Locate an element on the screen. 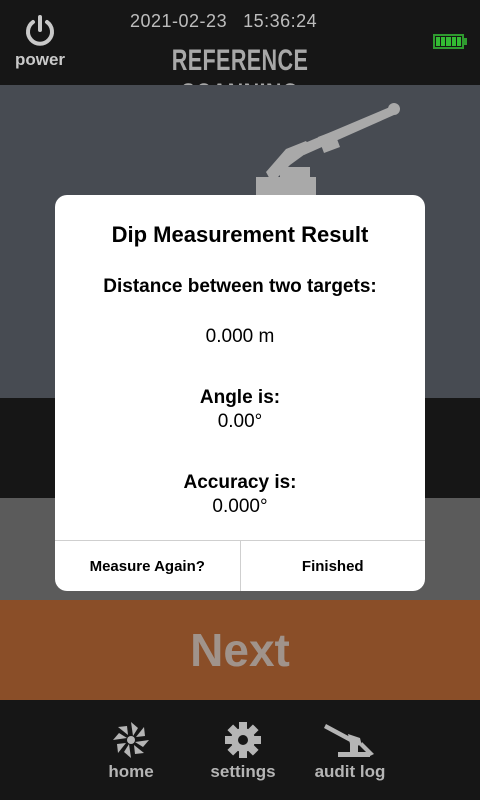 The image size is (480, 800). distance-value: 0.000 m is located at coordinates (240, 336).